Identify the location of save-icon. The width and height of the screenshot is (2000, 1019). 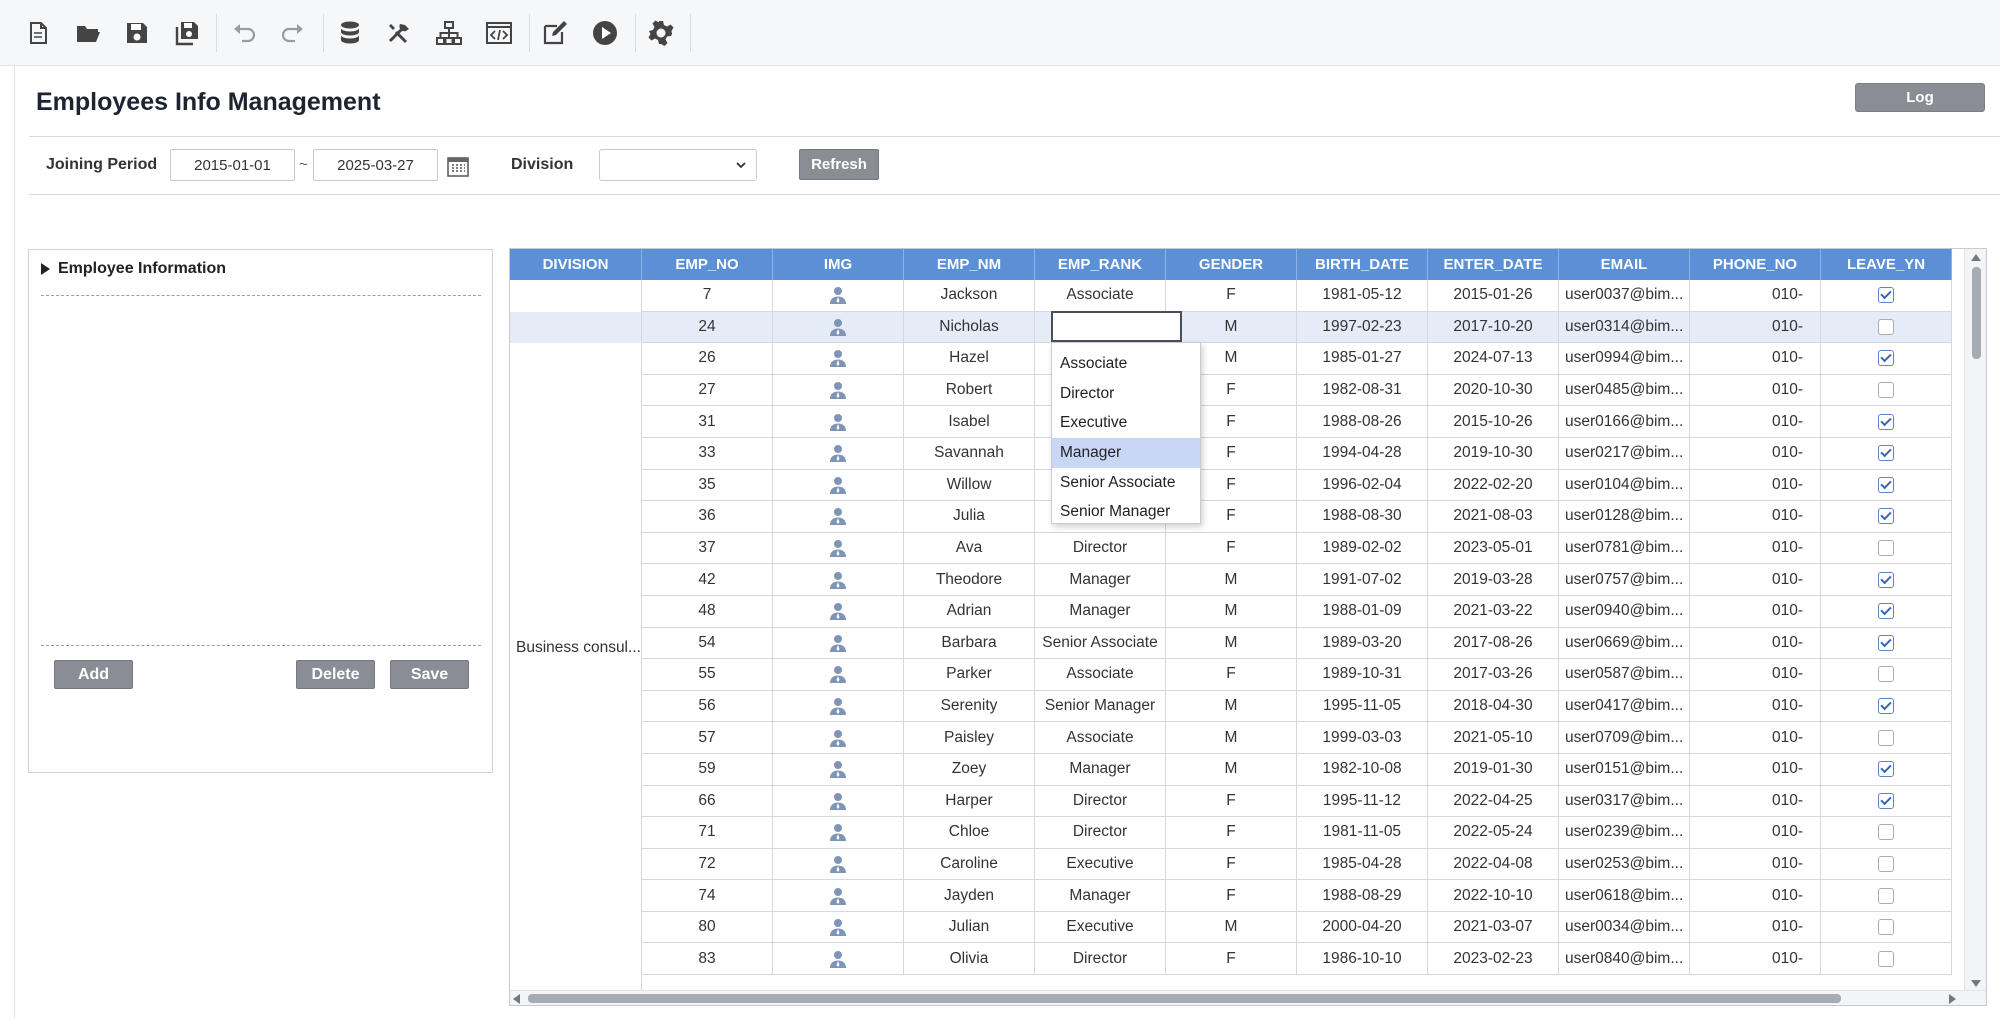
(137, 33).